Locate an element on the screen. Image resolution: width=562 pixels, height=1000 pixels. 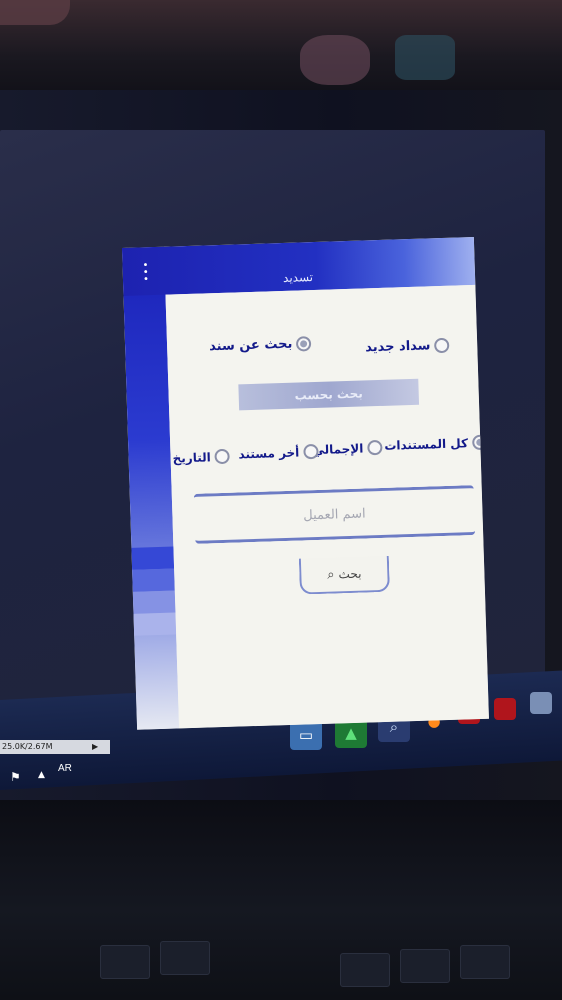
status-text: 25.0K/2.67M is located at coordinates (27, 746).